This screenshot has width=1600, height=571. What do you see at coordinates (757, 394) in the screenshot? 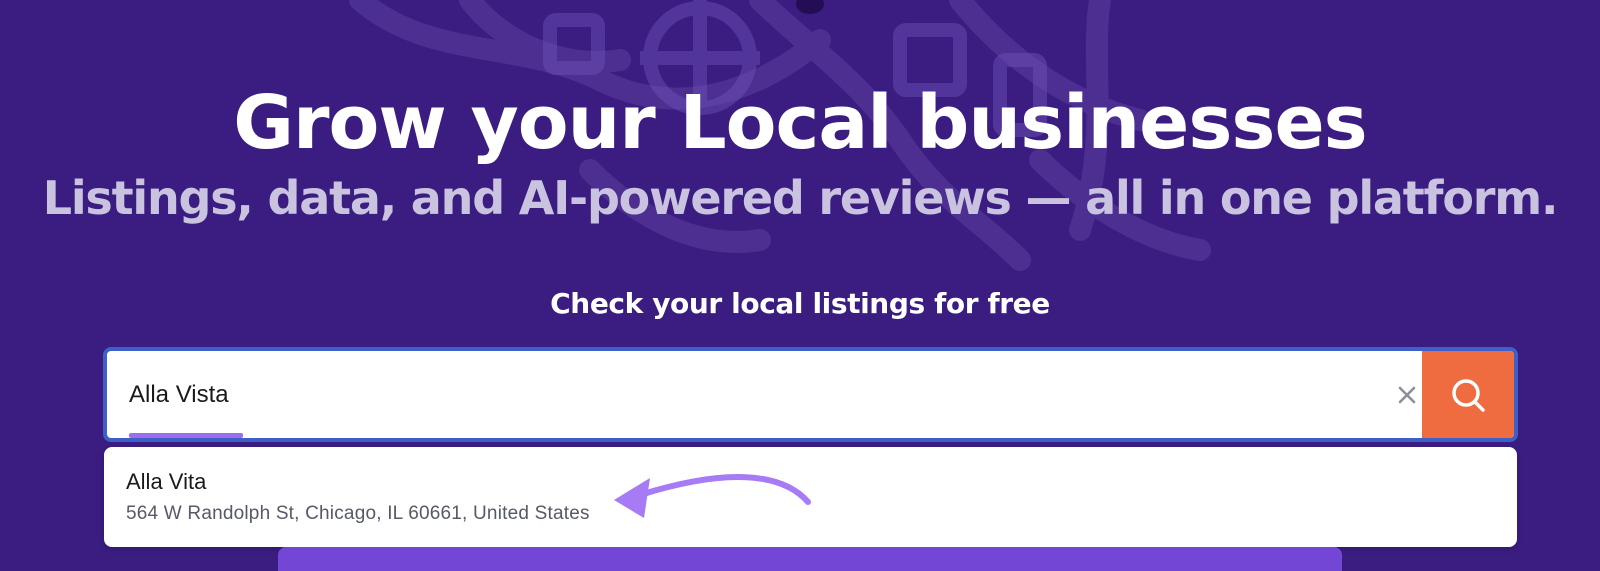
I see `business-search-input` at bounding box center [757, 394].